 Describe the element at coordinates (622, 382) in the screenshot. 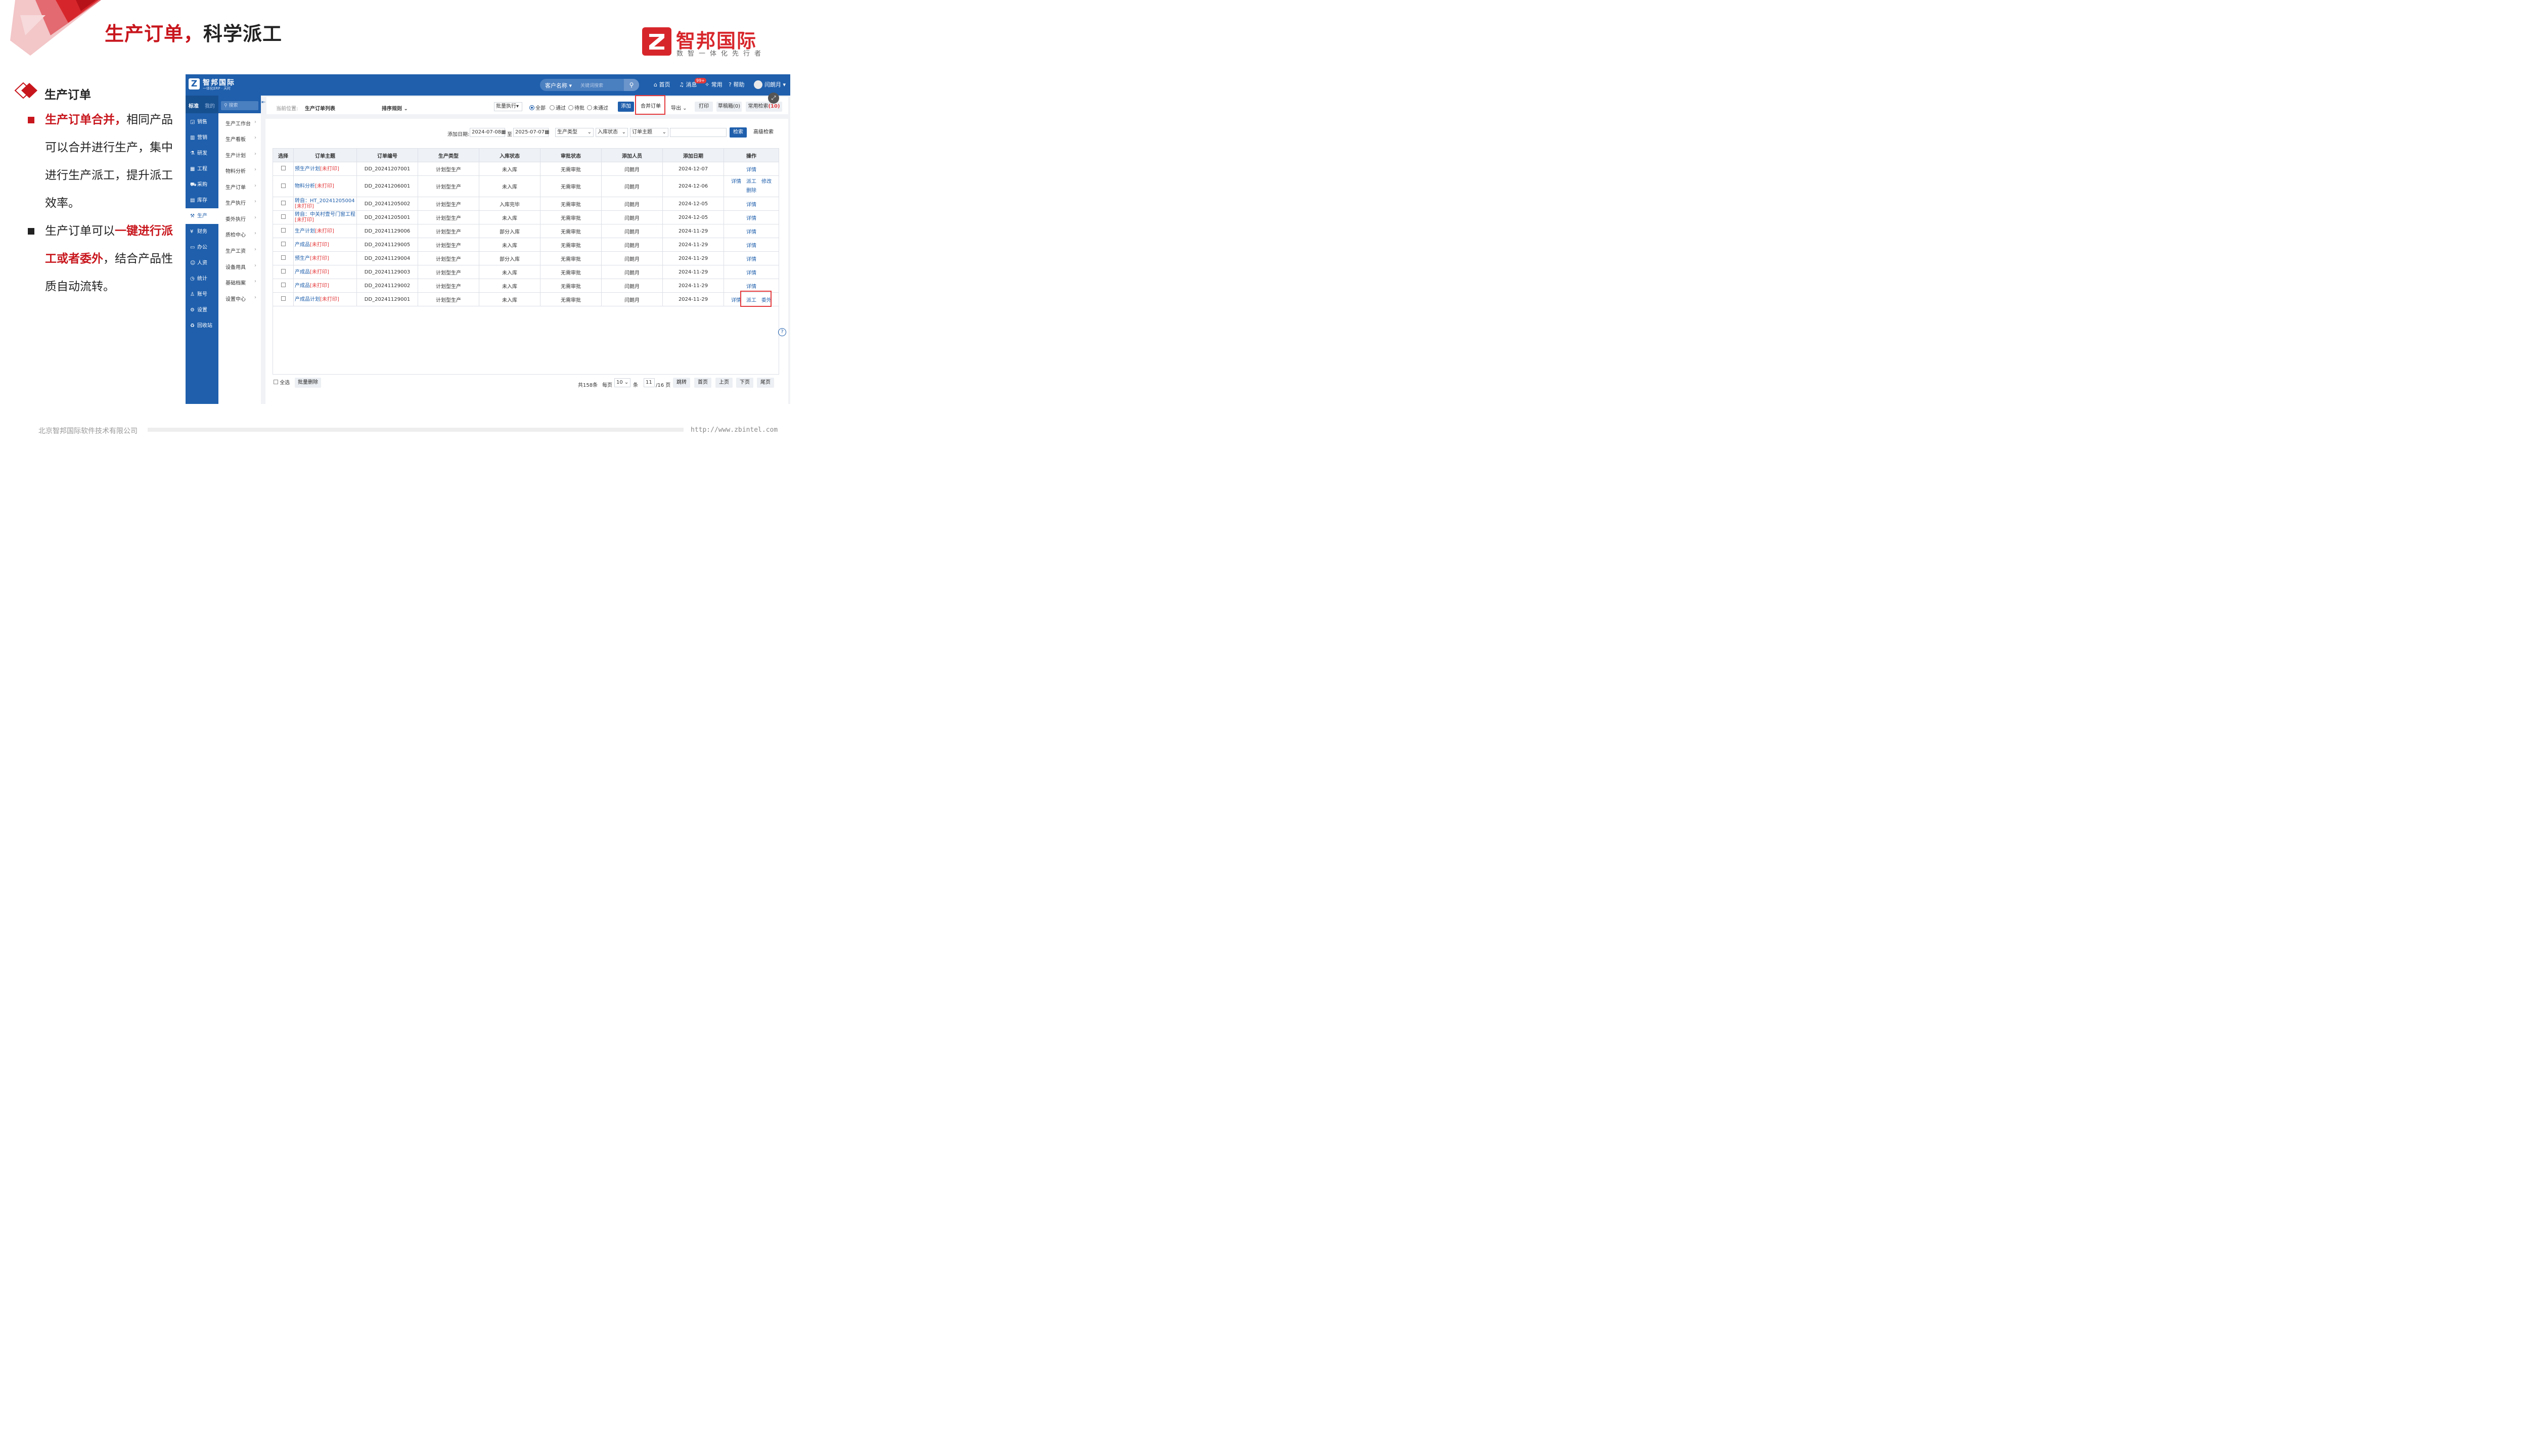

I see `per-page-select: 10 ⌄` at that location.